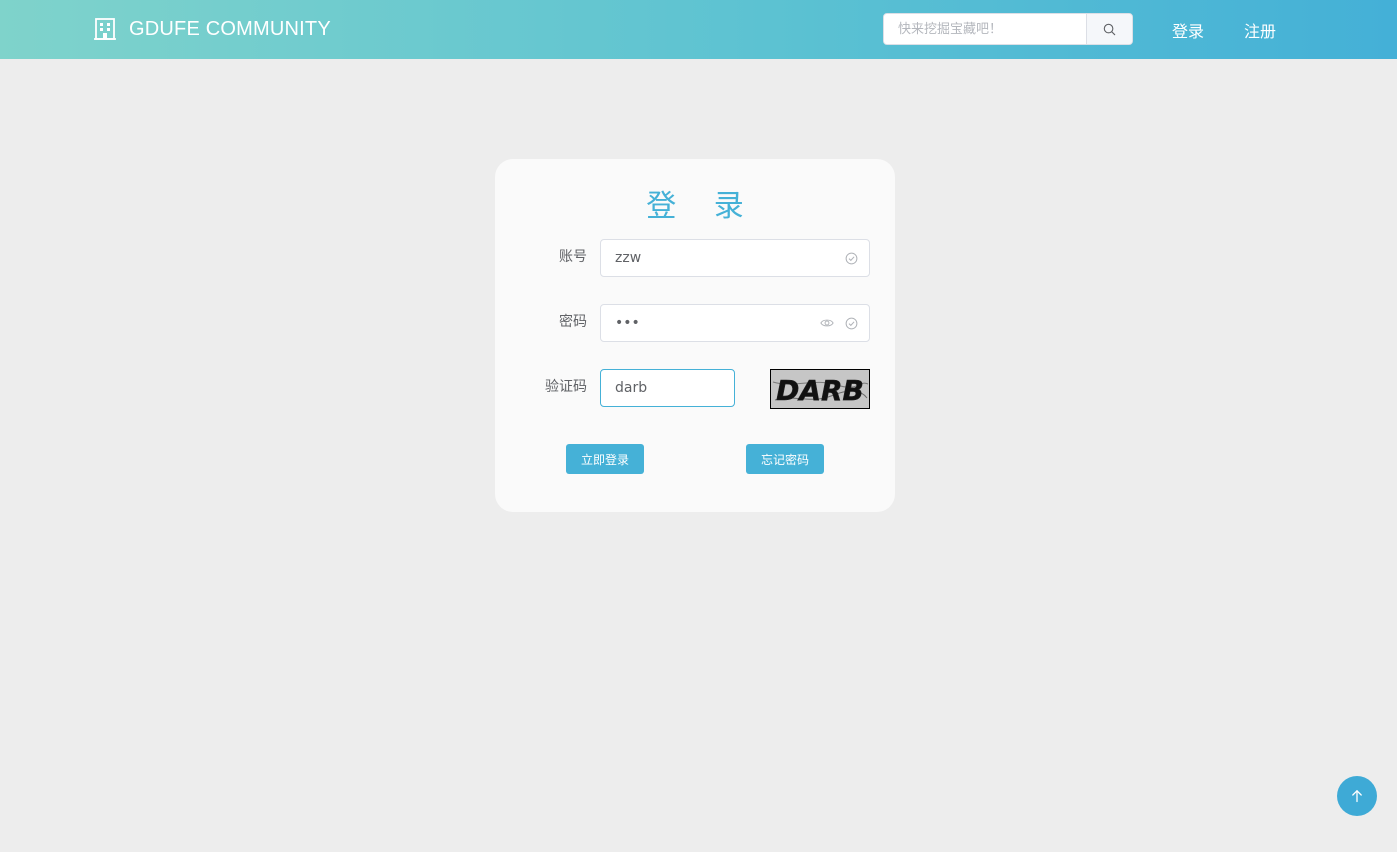 The height and width of the screenshot is (852, 1397). Describe the element at coordinates (827, 323) in the screenshot. I see `eye-icon` at that location.